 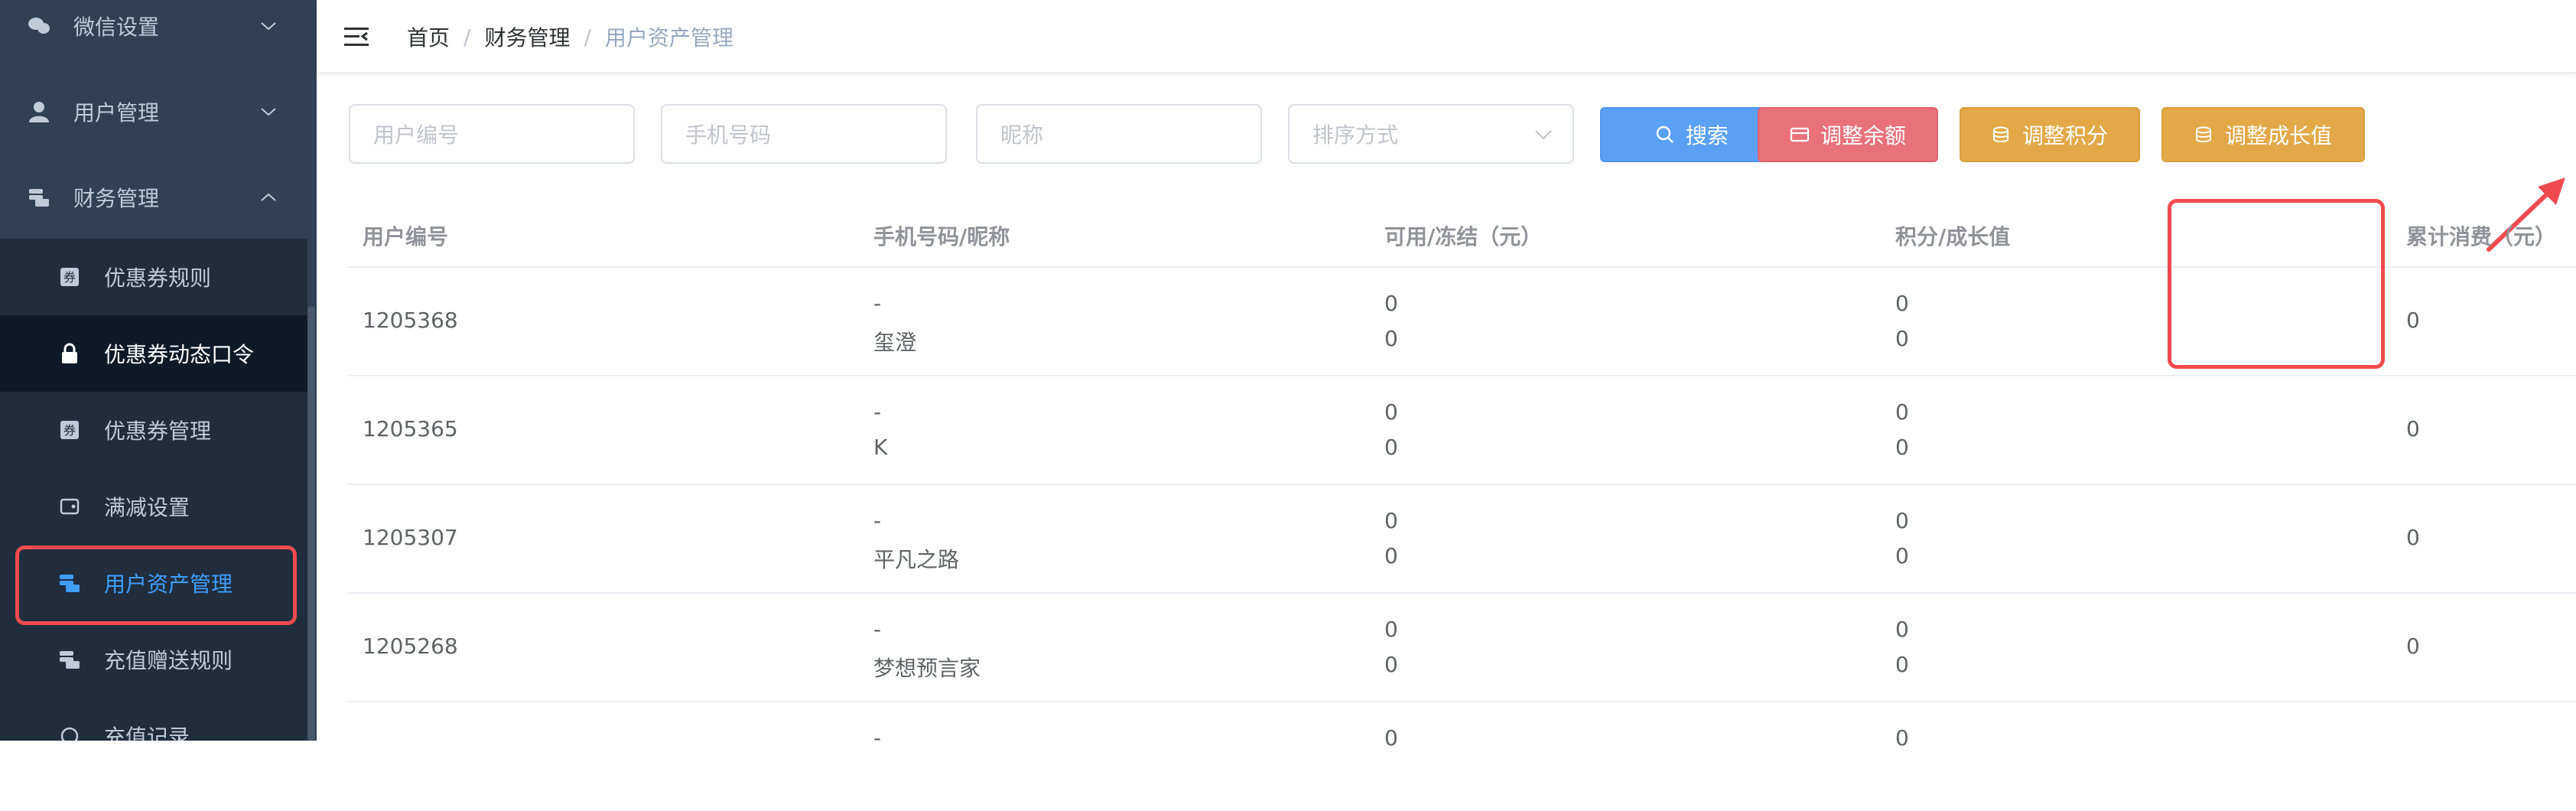 I want to click on column-header-user-id: 用户编号, so click(x=405, y=235).